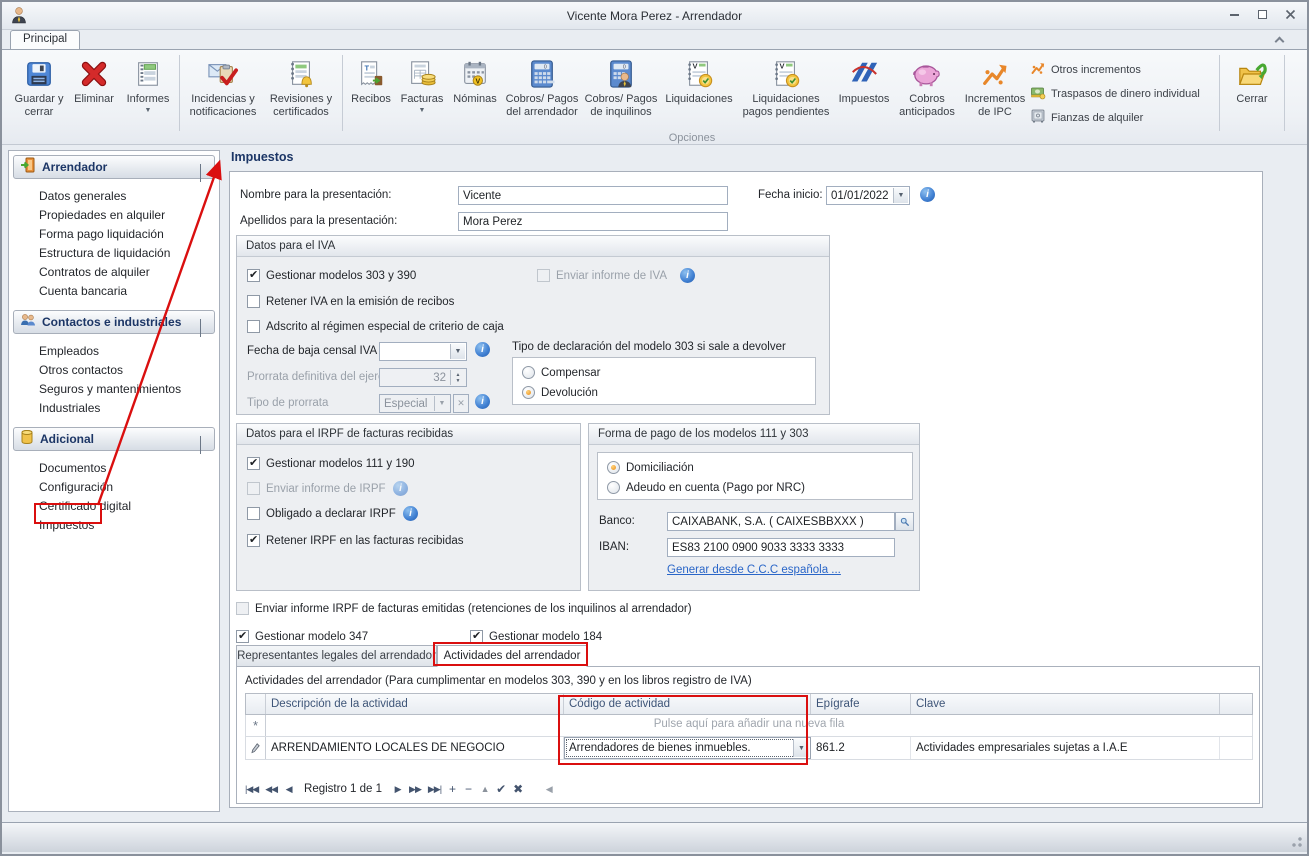  What do you see at coordinates (69, 351) in the screenshot?
I see `sidebar-item-empleados: Empleados` at bounding box center [69, 351].